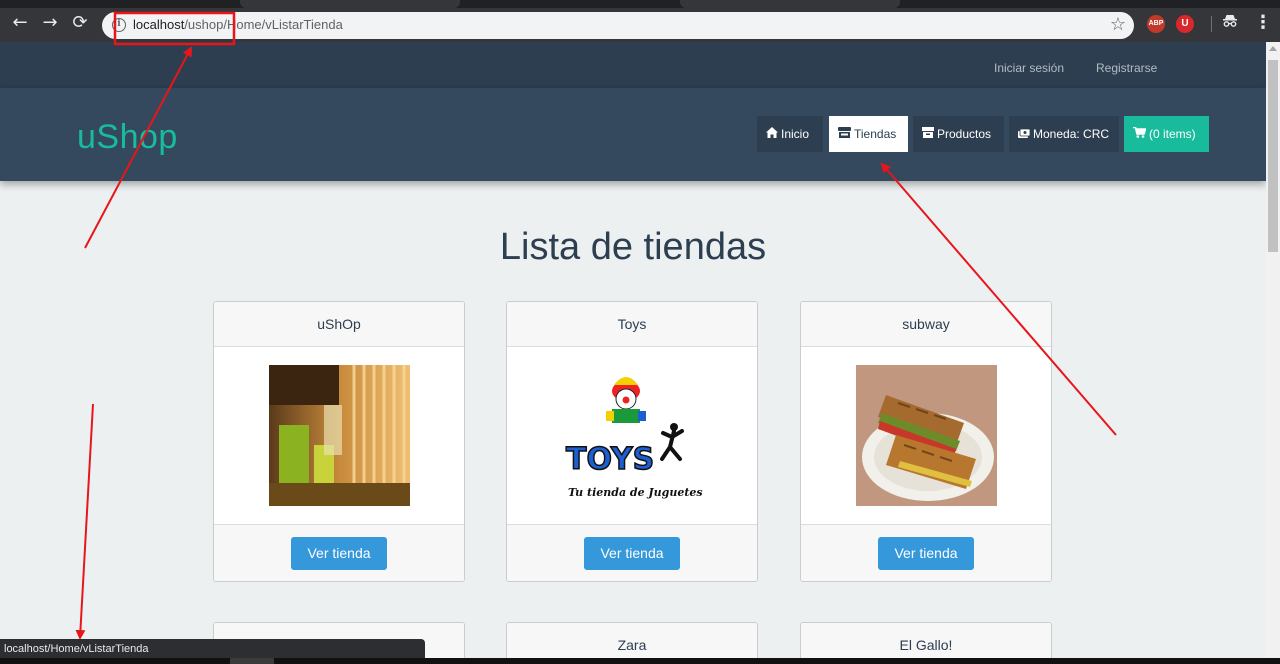  What do you see at coordinates (632, 324) in the screenshot?
I see `store-name: Toys` at bounding box center [632, 324].